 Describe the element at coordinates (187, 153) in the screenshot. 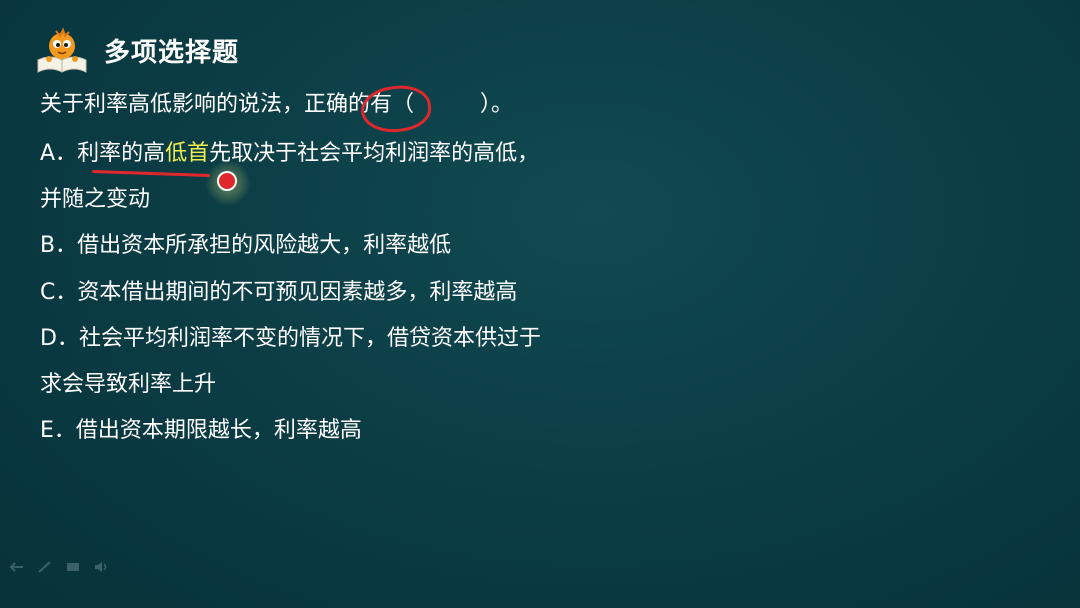

I see `option-a-highlight: 低首` at that location.